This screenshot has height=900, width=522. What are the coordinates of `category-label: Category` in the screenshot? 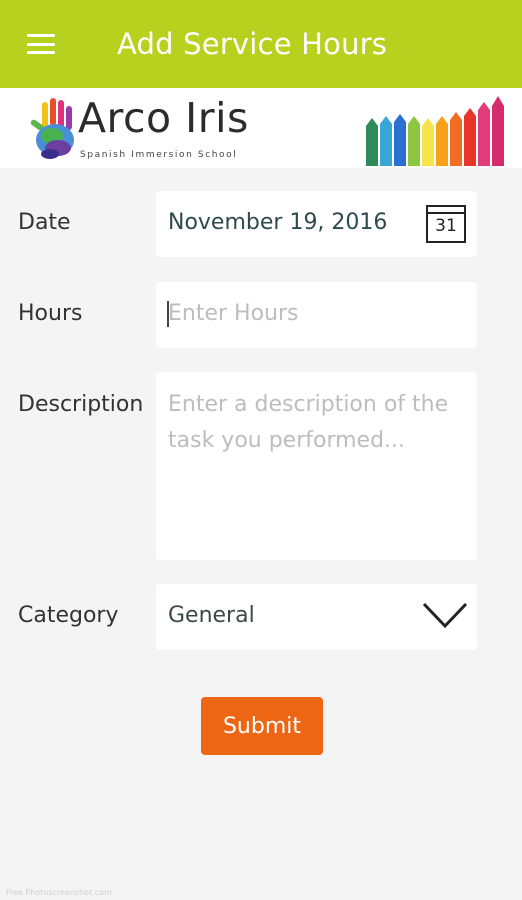 It's located at (68, 615).